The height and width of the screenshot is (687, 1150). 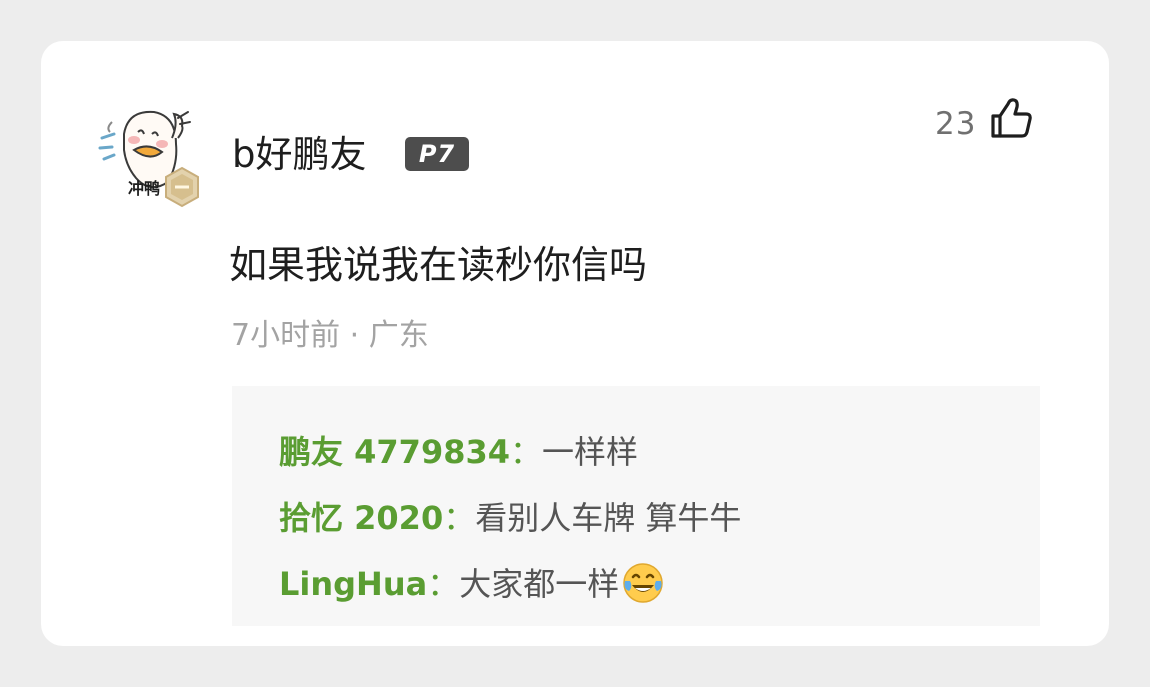 I want to click on reply-author: 拾忆 2020, so click(x=361, y=518).